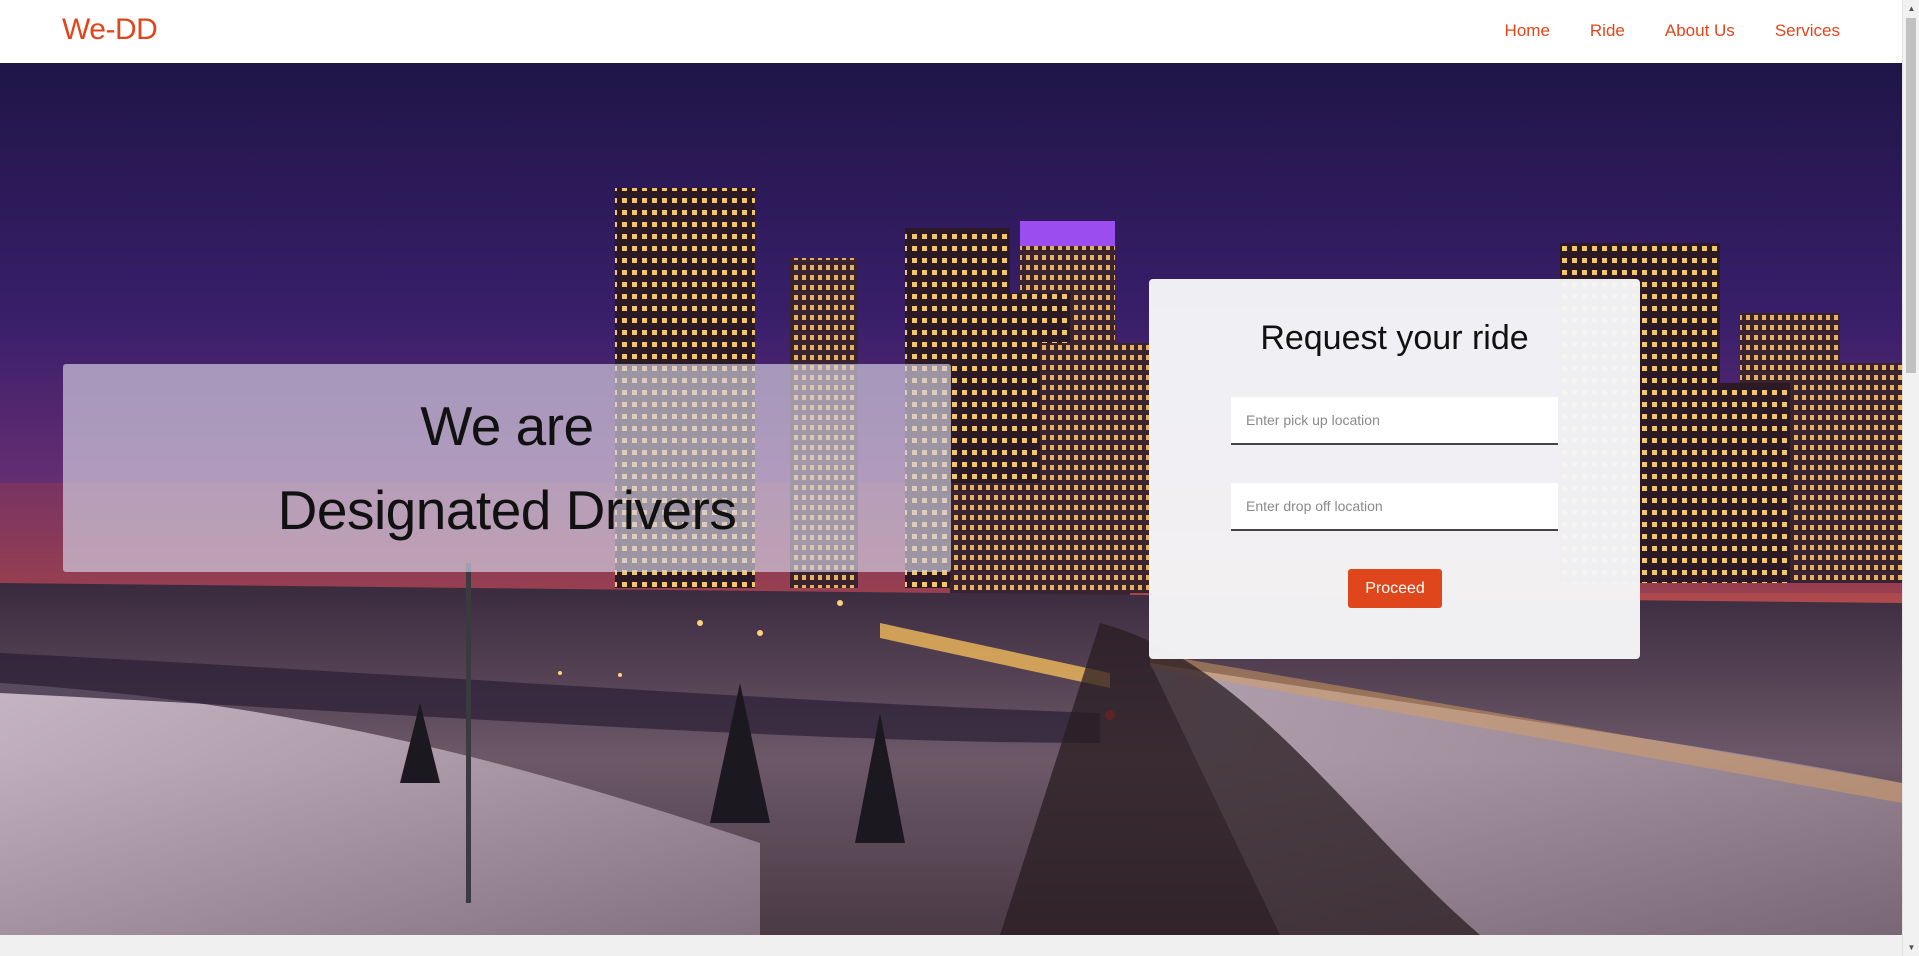 This screenshot has width=1919, height=956. What do you see at coordinates (1700, 31) in the screenshot?
I see `nav-link-about-us: About Us` at bounding box center [1700, 31].